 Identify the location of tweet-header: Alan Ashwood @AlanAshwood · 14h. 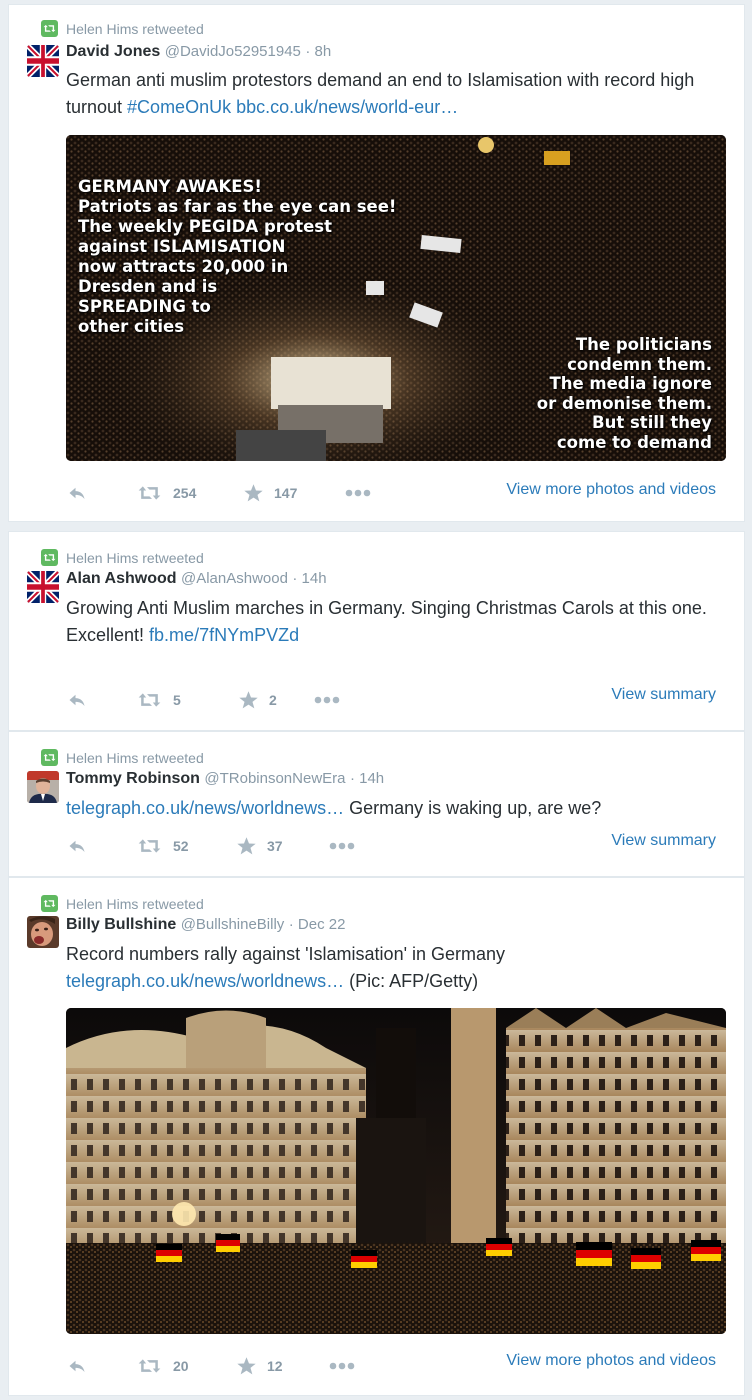
(196, 579).